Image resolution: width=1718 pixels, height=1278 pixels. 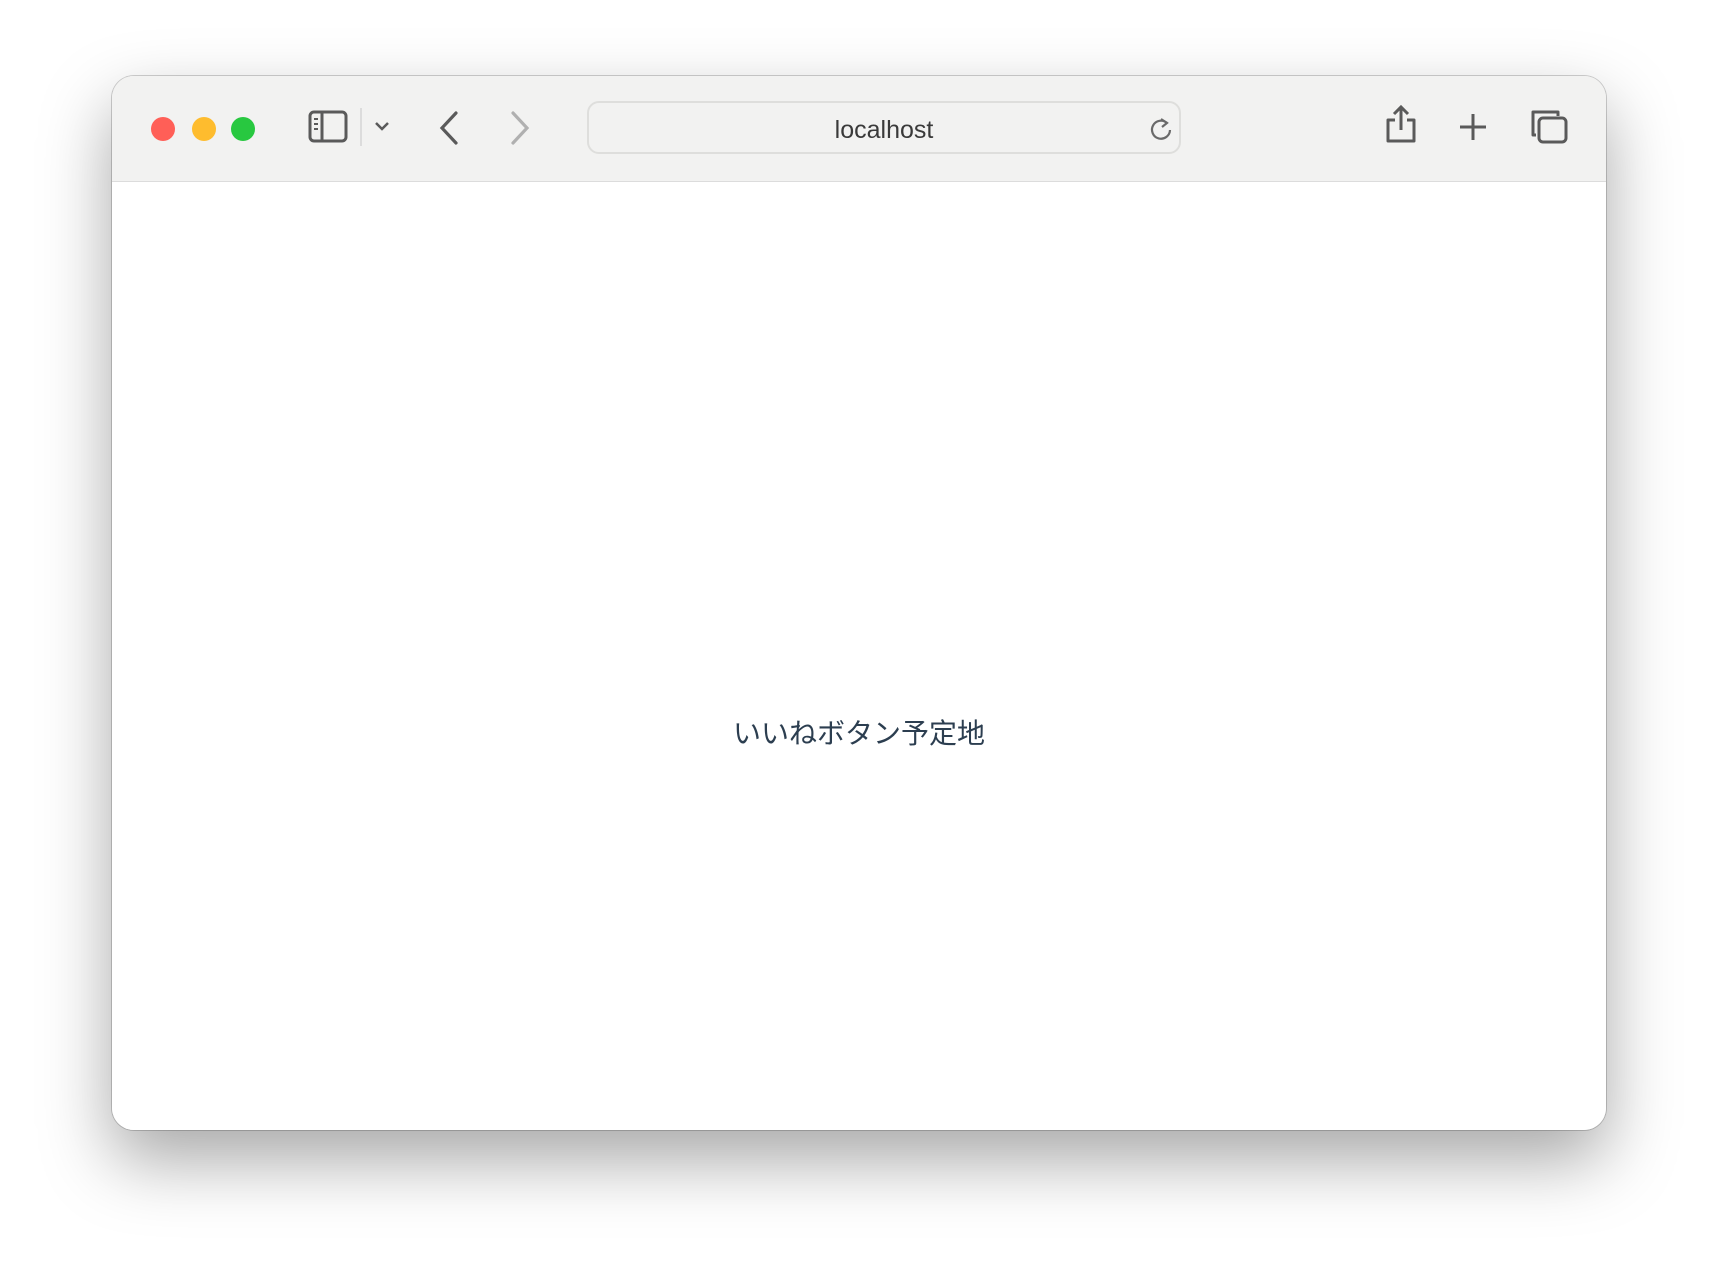 I want to click on share-icon, so click(x=1401, y=124).